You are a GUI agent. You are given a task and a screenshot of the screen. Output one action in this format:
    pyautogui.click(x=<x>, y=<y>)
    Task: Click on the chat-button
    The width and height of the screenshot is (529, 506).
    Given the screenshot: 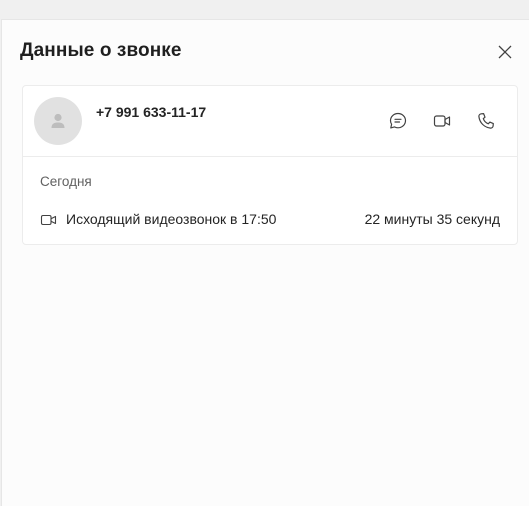 What is the action you would take?
    pyautogui.click(x=398, y=121)
    